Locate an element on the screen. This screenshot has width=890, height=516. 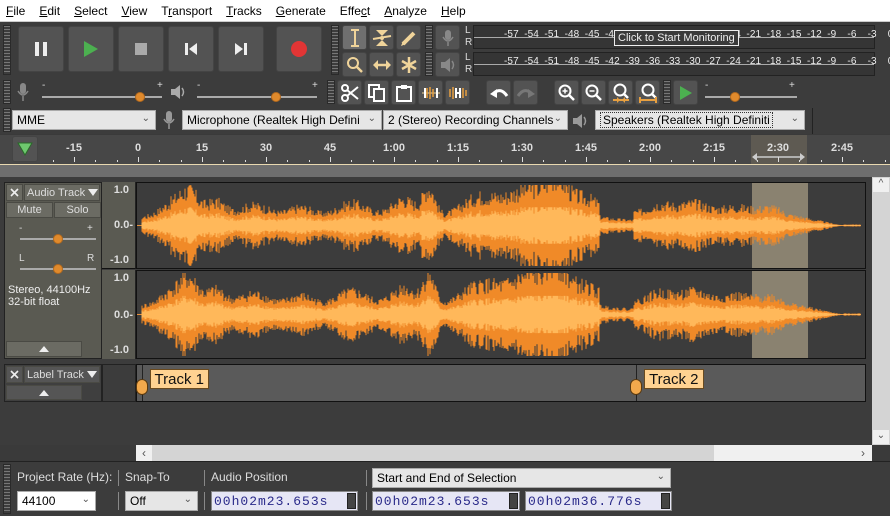
playback-meter-grip is located at coordinates (429, 64).